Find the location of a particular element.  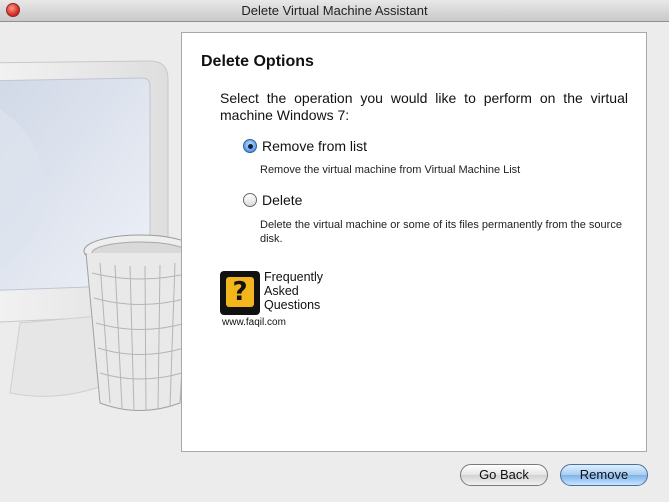

radio-delete is located at coordinates (250, 200).